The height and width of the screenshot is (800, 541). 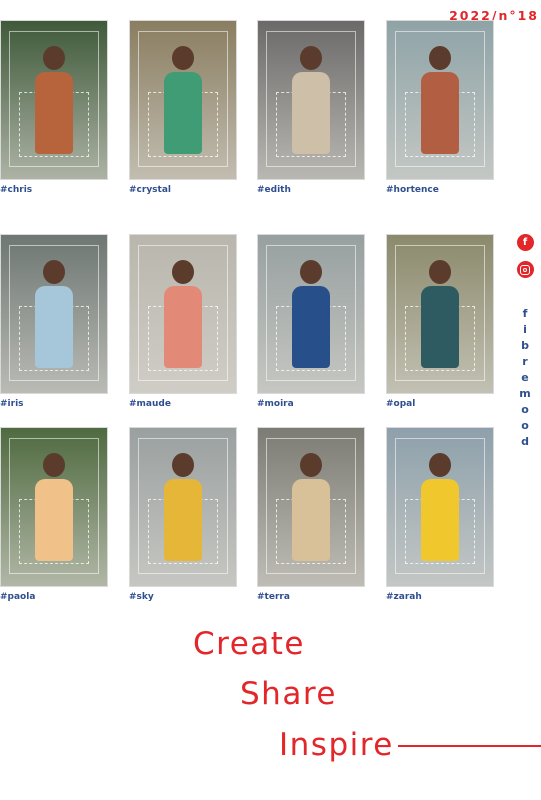 What do you see at coordinates (441, 597) in the screenshot?
I see `look-tag: #zarah` at bounding box center [441, 597].